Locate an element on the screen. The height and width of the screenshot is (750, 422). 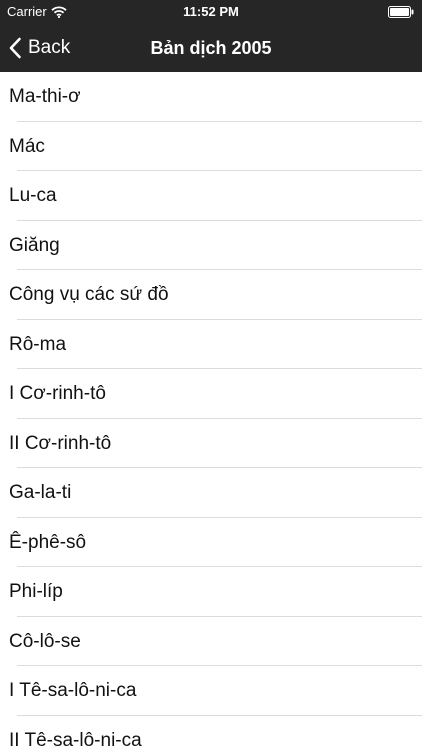
list-item-book: II Tê-sa-lô-ni-ca is located at coordinates (211, 733).